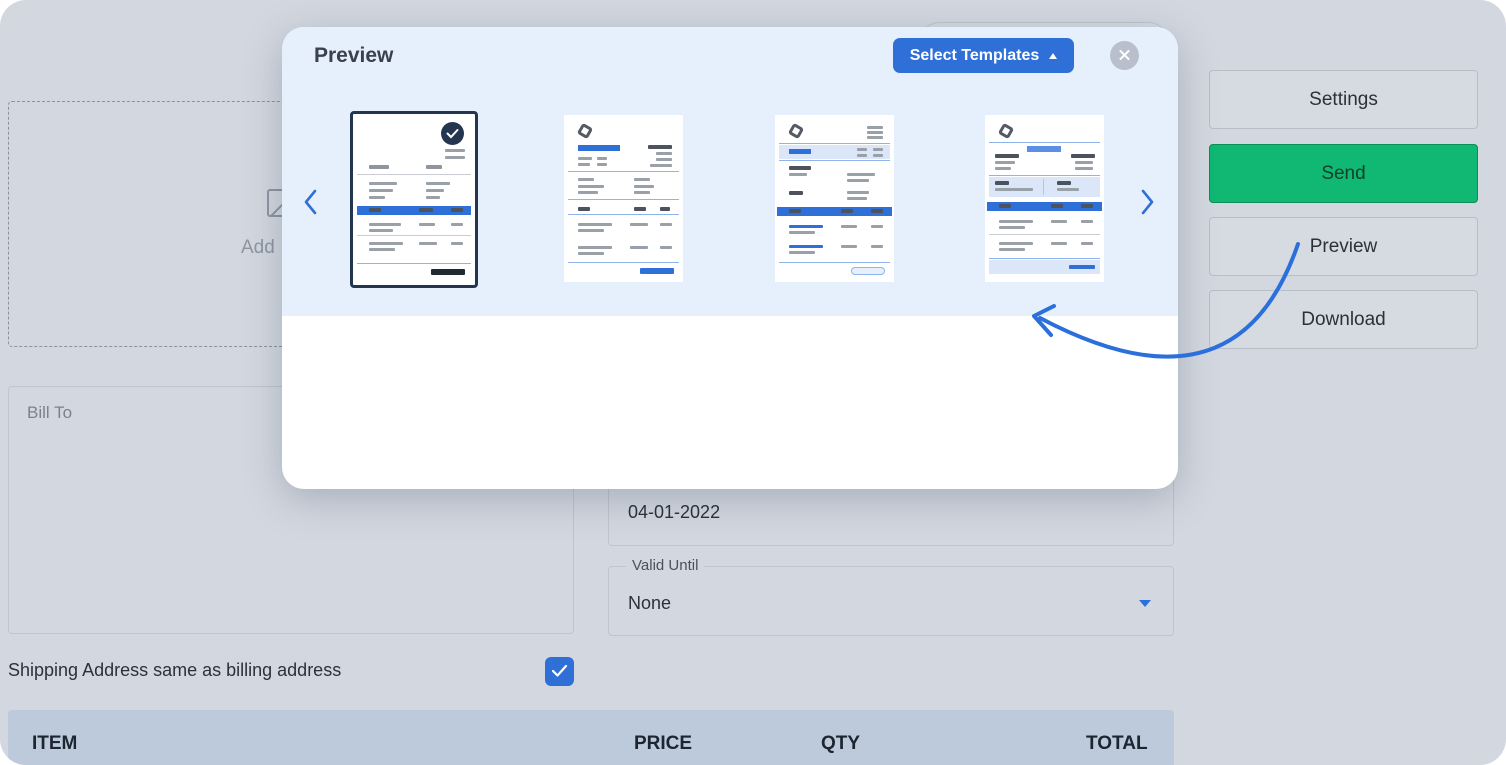 The height and width of the screenshot is (765, 1506). Describe the element at coordinates (55, 743) in the screenshot. I see `column-item: ITEM` at that location.